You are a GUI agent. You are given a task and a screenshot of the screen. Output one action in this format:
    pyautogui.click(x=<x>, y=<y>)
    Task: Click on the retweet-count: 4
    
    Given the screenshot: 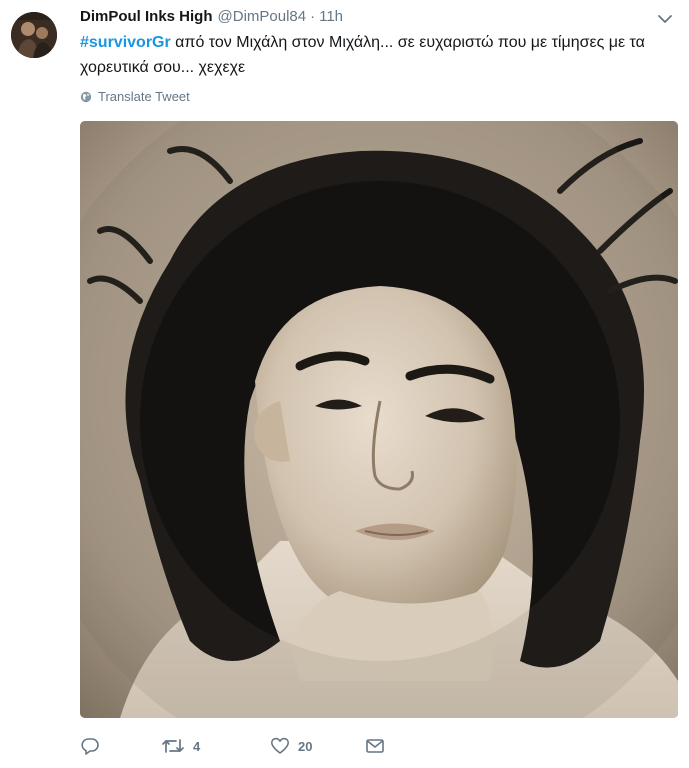 What is the action you would take?
    pyautogui.click(x=197, y=746)
    